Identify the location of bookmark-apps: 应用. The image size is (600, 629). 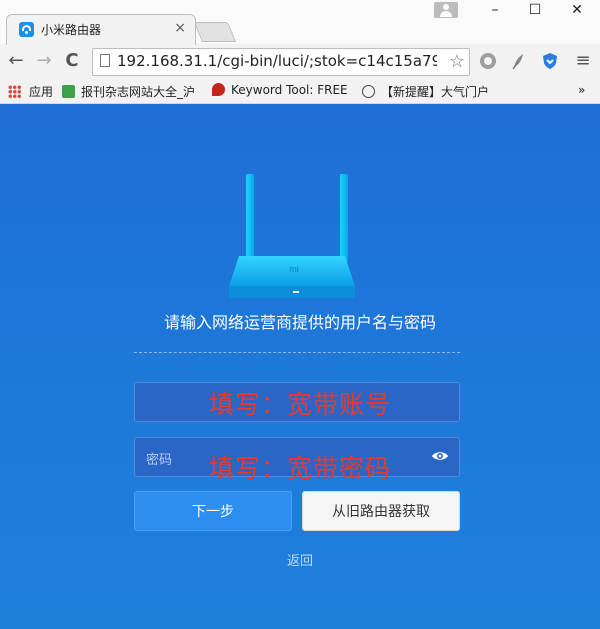
(30, 91).